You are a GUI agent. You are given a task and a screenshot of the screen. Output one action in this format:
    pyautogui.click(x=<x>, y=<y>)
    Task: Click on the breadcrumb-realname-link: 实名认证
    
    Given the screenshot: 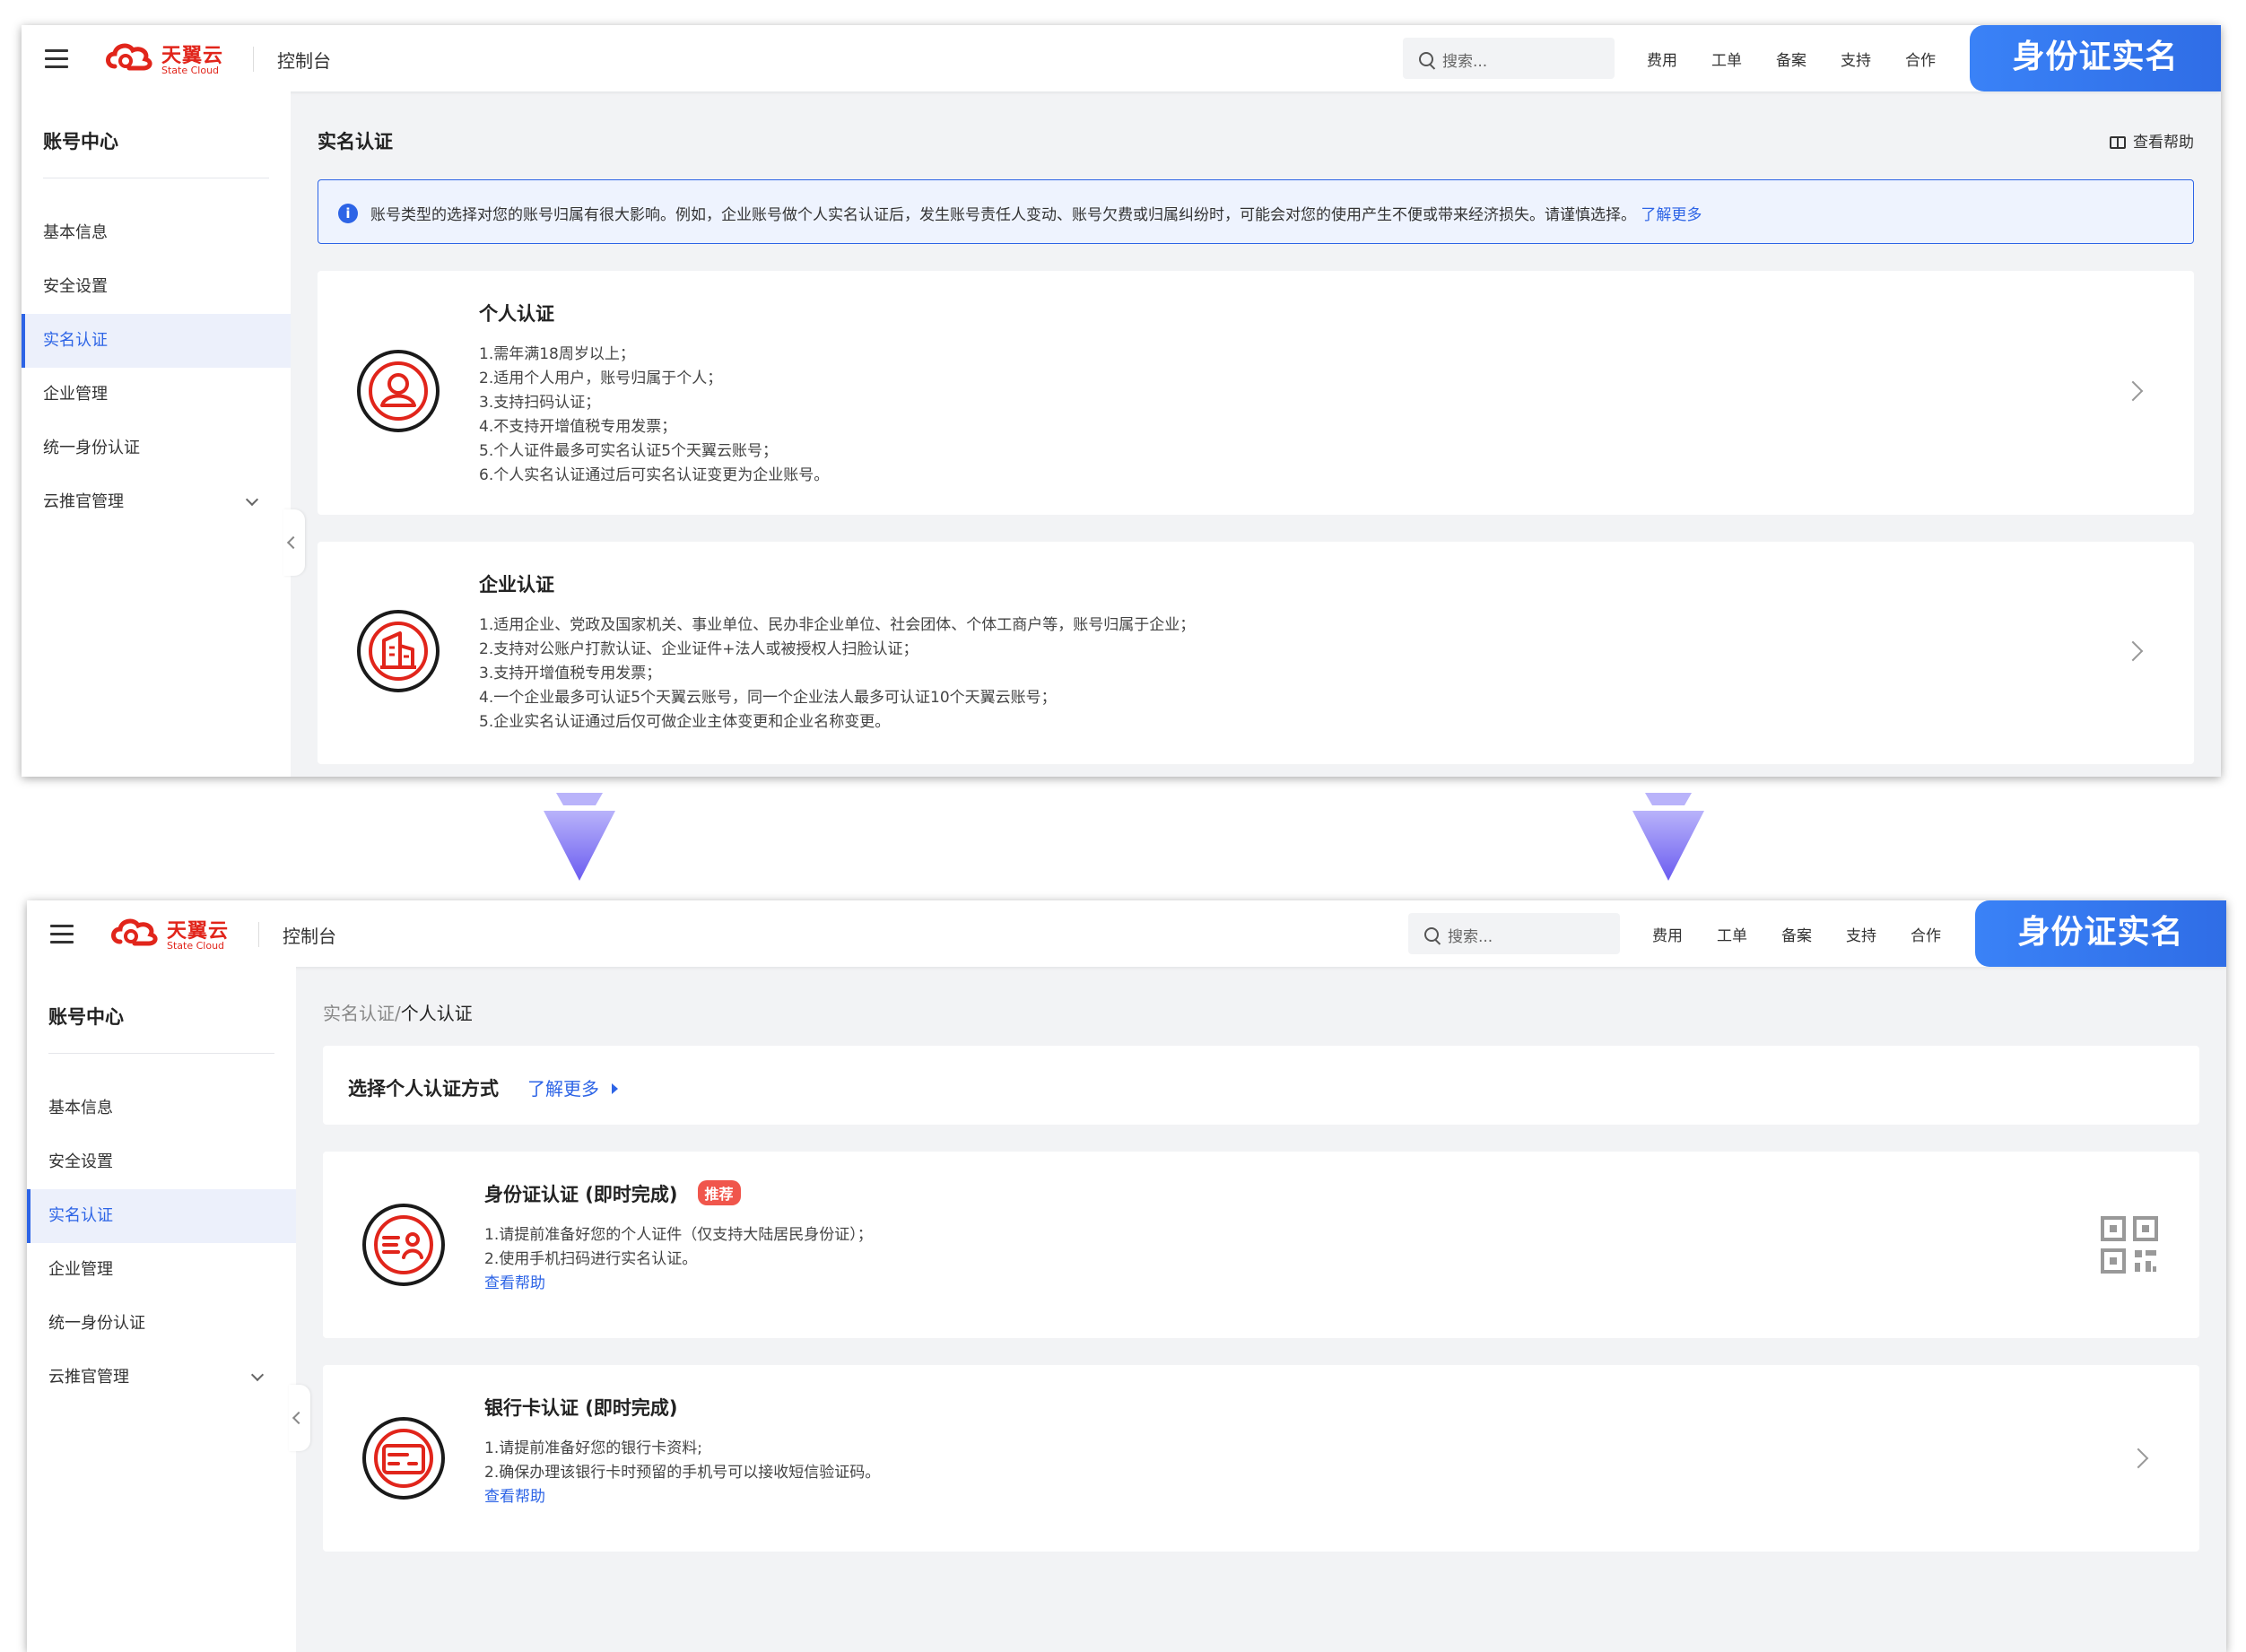 What is the action you would take?
    pyautogui.click(x=359, y=1013)
    